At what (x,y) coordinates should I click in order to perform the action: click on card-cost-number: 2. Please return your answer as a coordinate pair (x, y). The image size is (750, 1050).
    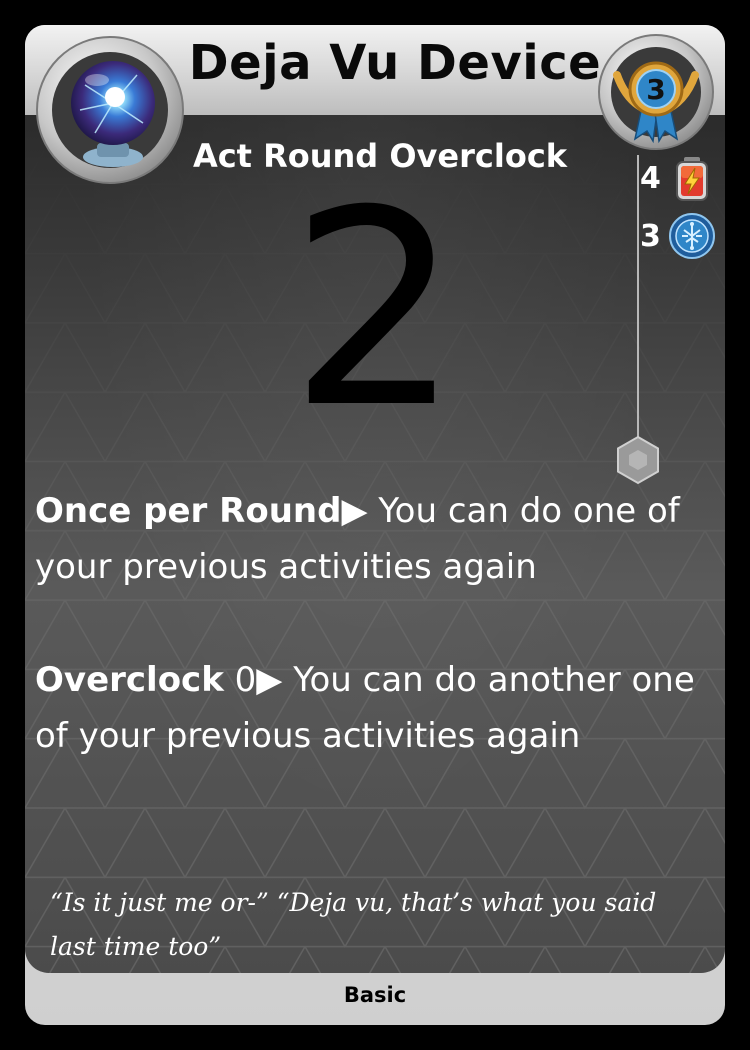
    Looking at the image, I should click on (375, 309).